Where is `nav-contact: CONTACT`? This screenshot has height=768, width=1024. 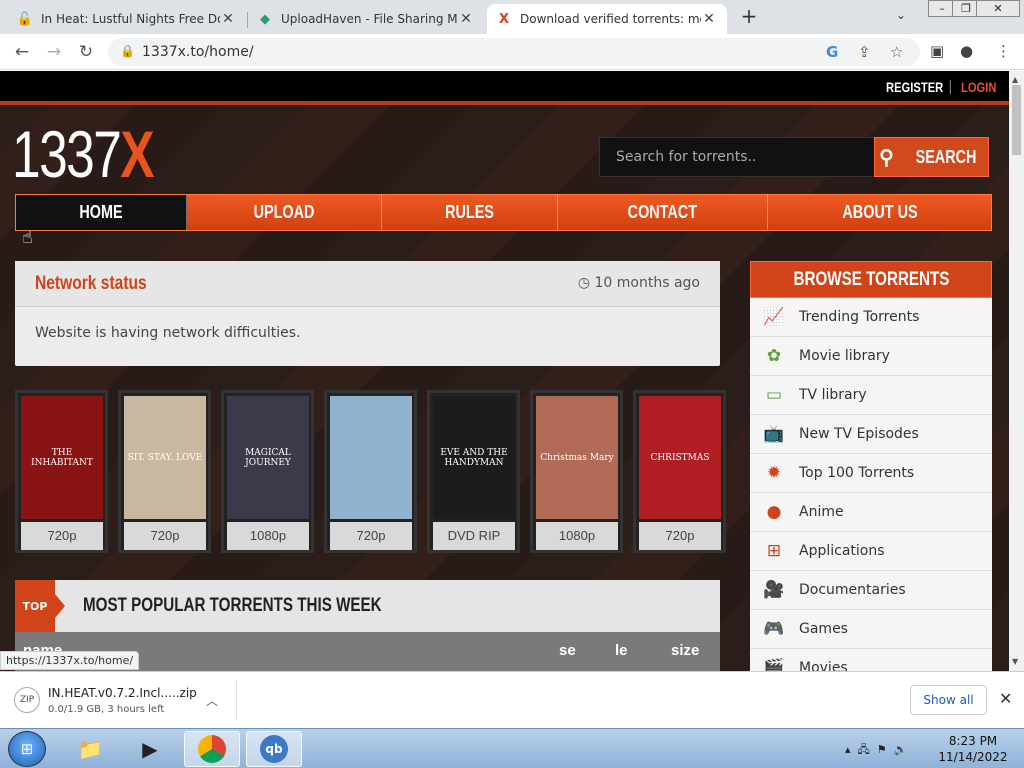
nav-contact: CONTACT is located at coordinates (663, 212).